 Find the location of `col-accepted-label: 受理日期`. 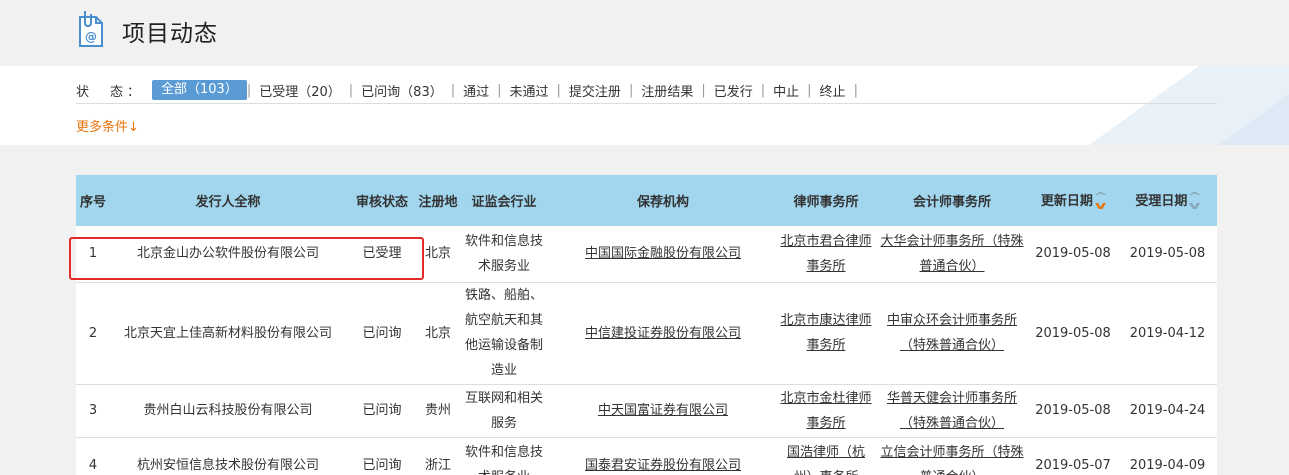

col-accepted-label: 受理日期 is located at coordinates (1161, 202).